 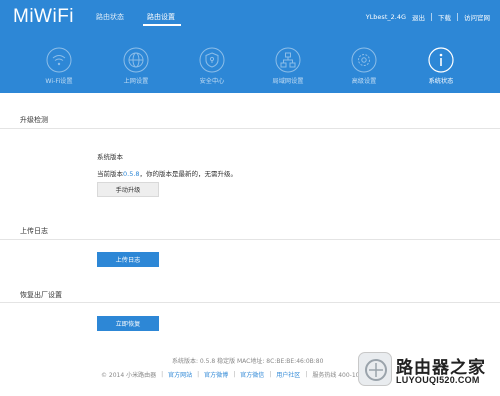 What do you see at coordinates (34, 231) in the screenshot?
I see `upload-log-title: 上传日志` at bounding box center [34, 231].